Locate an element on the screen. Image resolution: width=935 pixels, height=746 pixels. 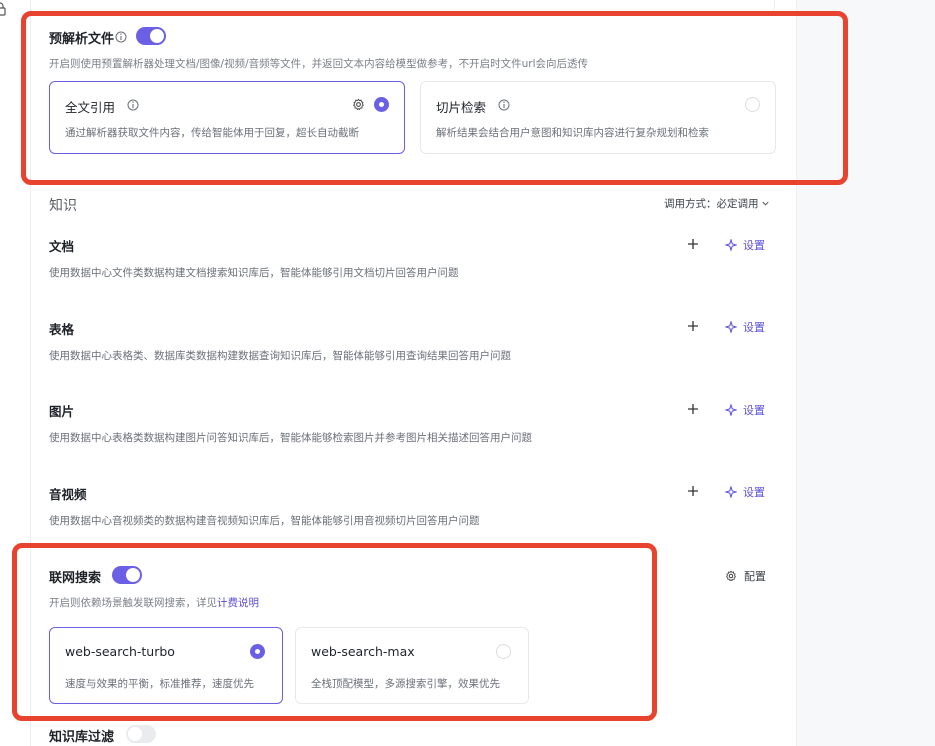
kb-item-title-images: 图片 is located at coordinates (62, 411).